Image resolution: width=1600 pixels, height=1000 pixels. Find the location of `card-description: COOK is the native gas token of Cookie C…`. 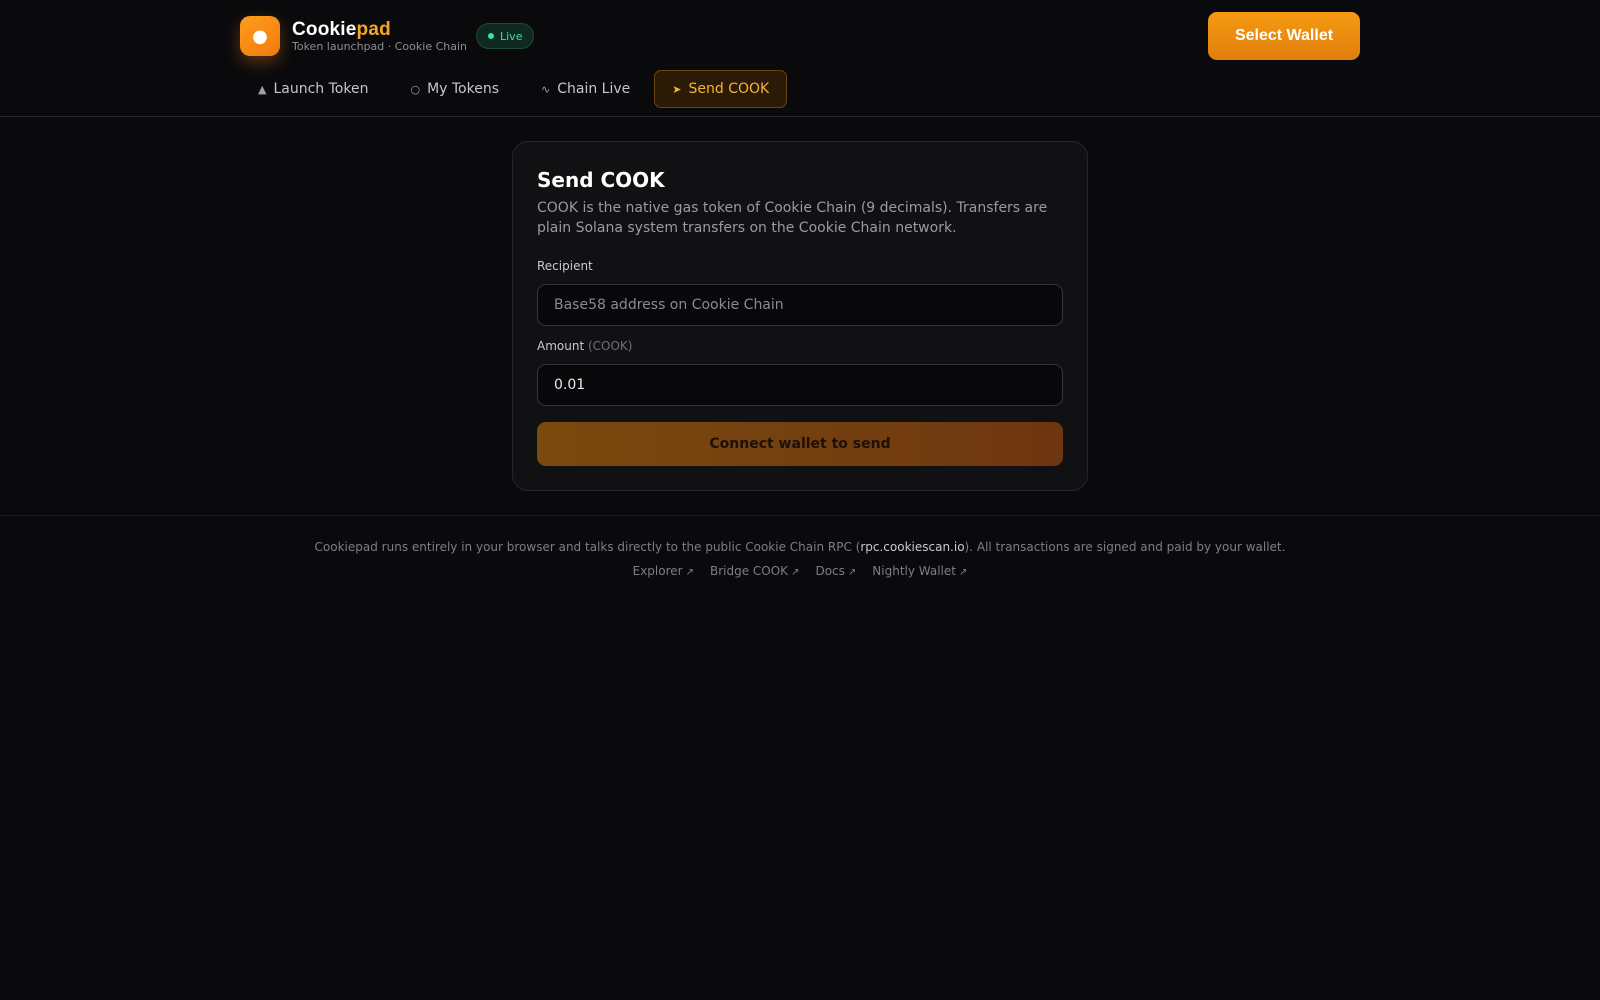

card-description: COOK is the native gas token of Cookie C… is located at coordinates (792, 218).